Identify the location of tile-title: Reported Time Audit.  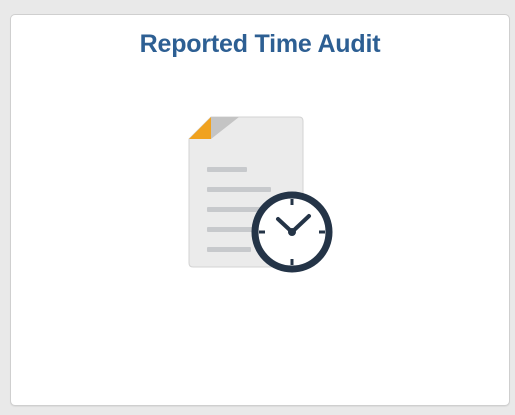
(260, 44).